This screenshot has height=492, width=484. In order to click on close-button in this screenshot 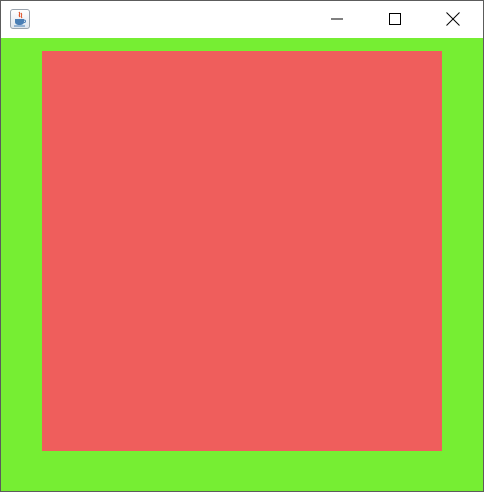, I will do `click(453, 19)`.